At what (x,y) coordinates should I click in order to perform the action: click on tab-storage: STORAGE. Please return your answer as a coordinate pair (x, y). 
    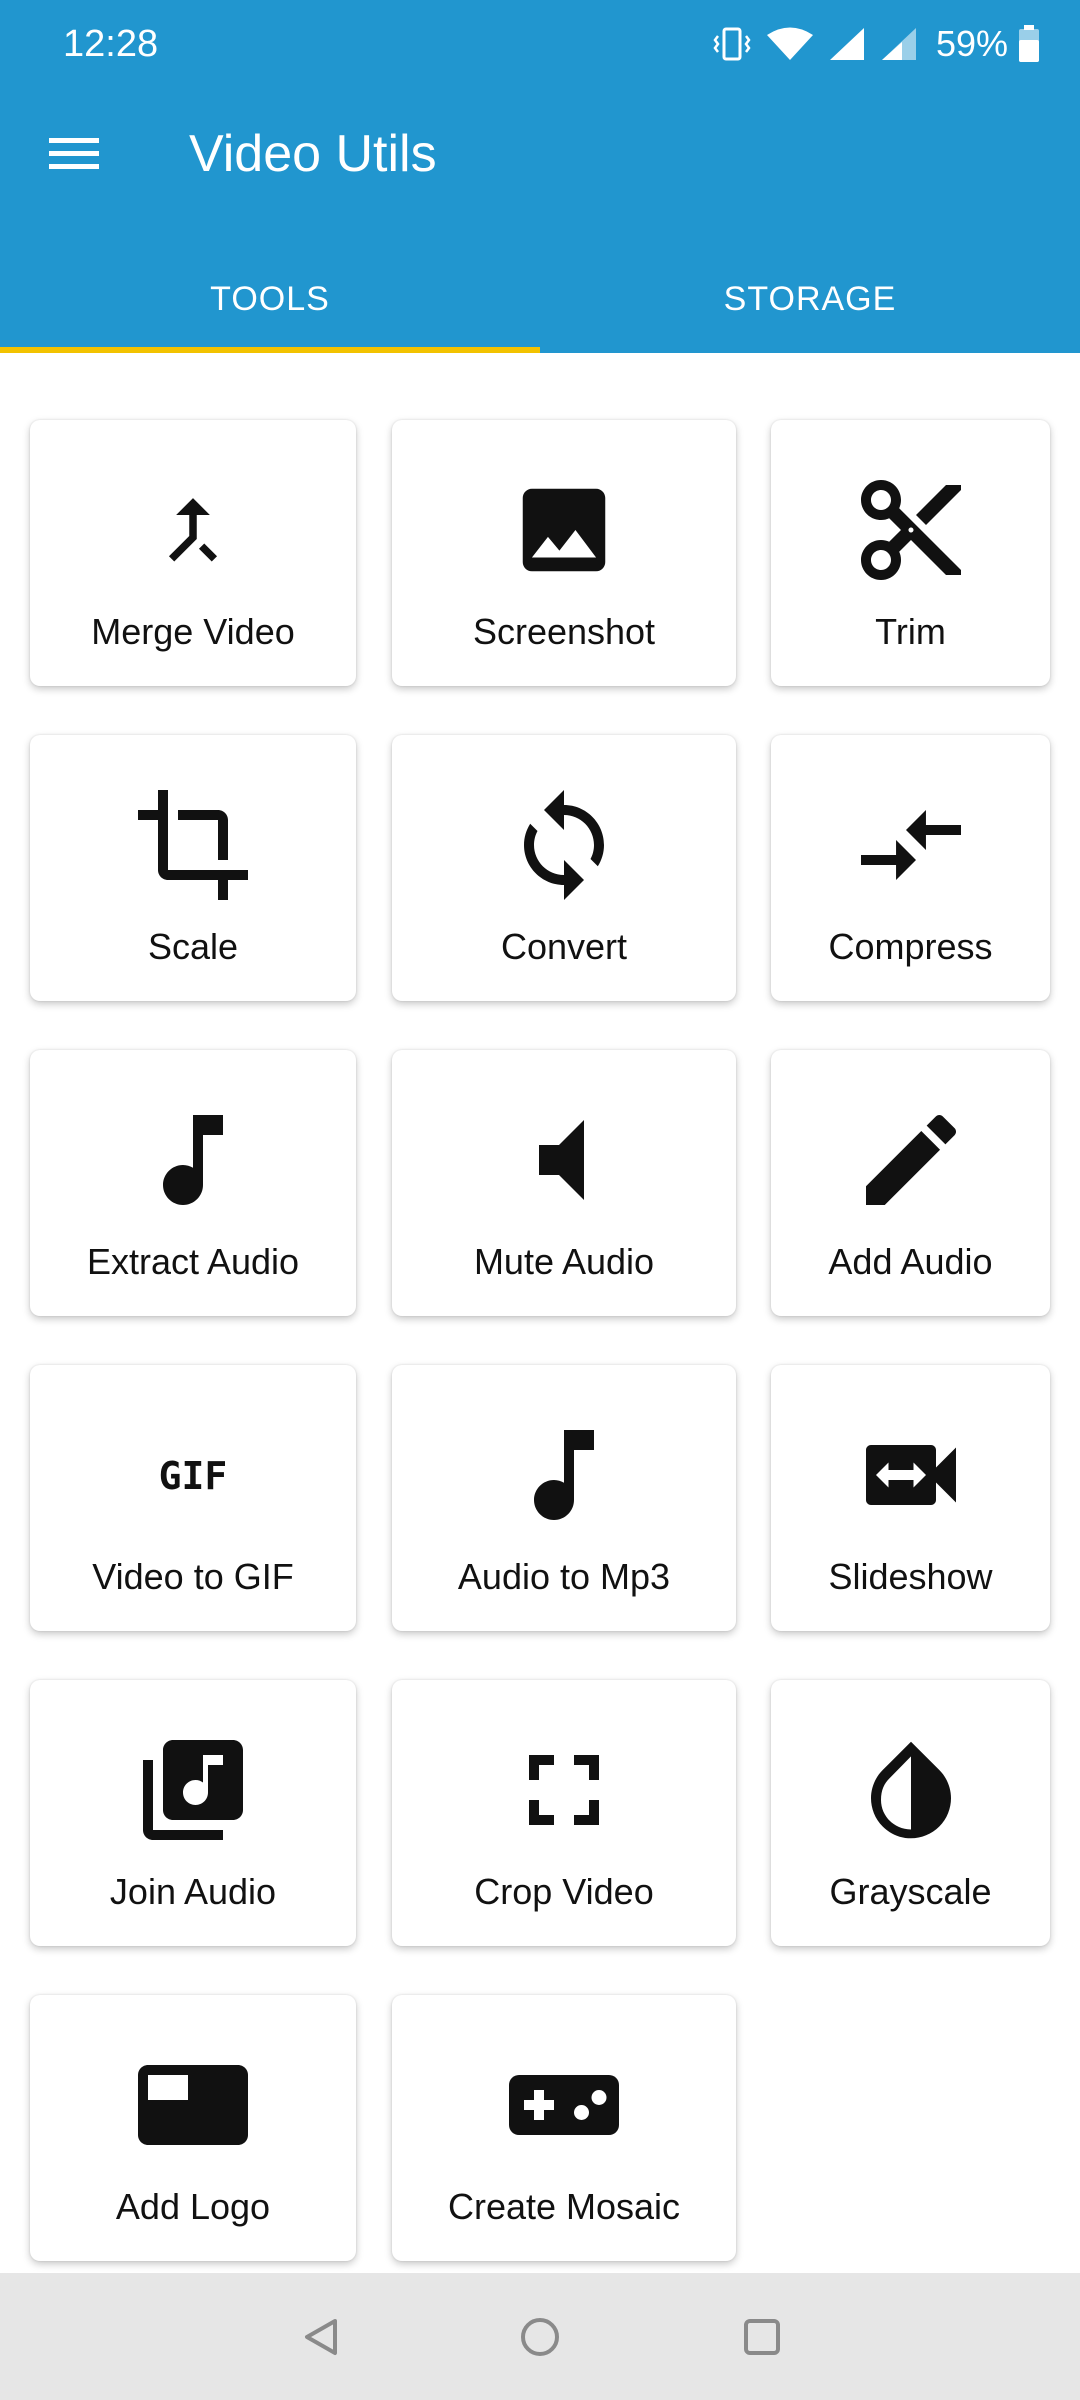
    Looking at the image, I should click on (810, 299).